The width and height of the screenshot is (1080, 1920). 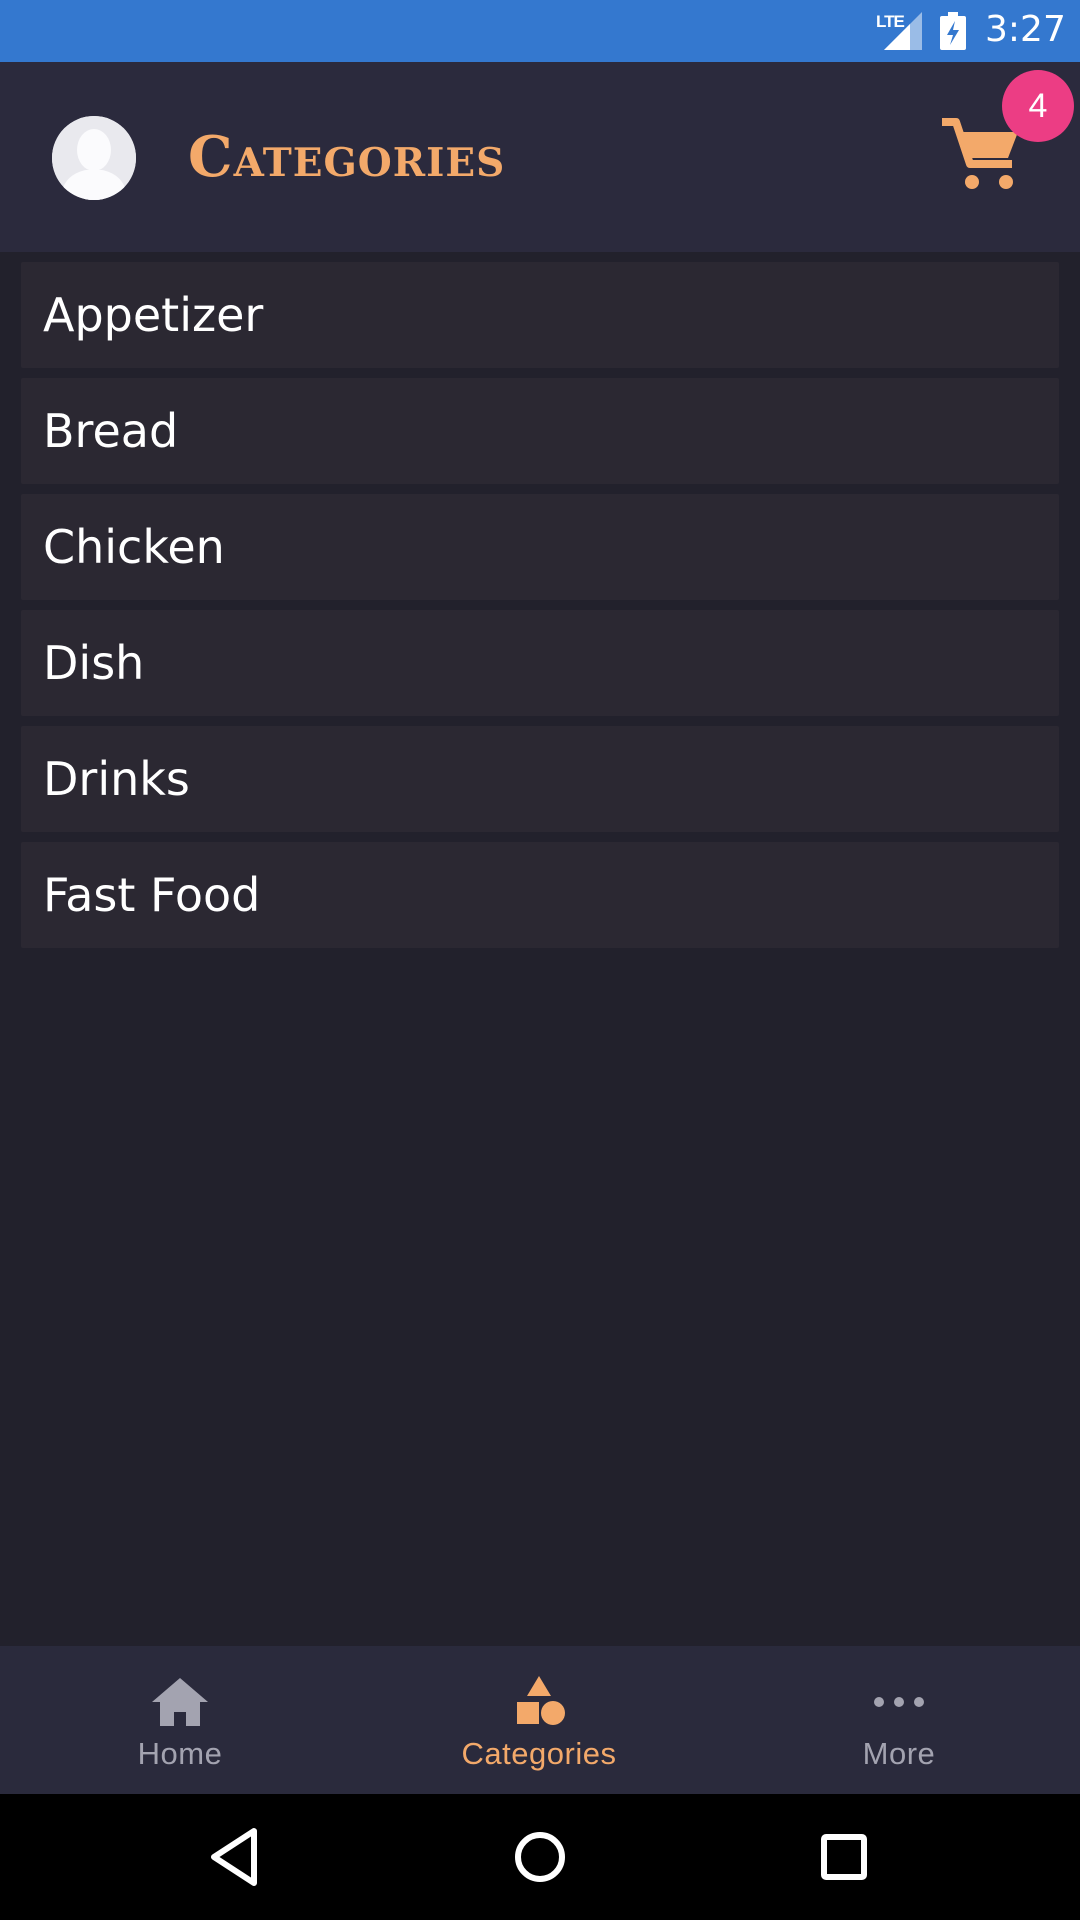 What do you see at coordinates (540, 315) in the screenshot?
I see `list-item-appetizer: Appetizer` at bounding box center [540, 315].